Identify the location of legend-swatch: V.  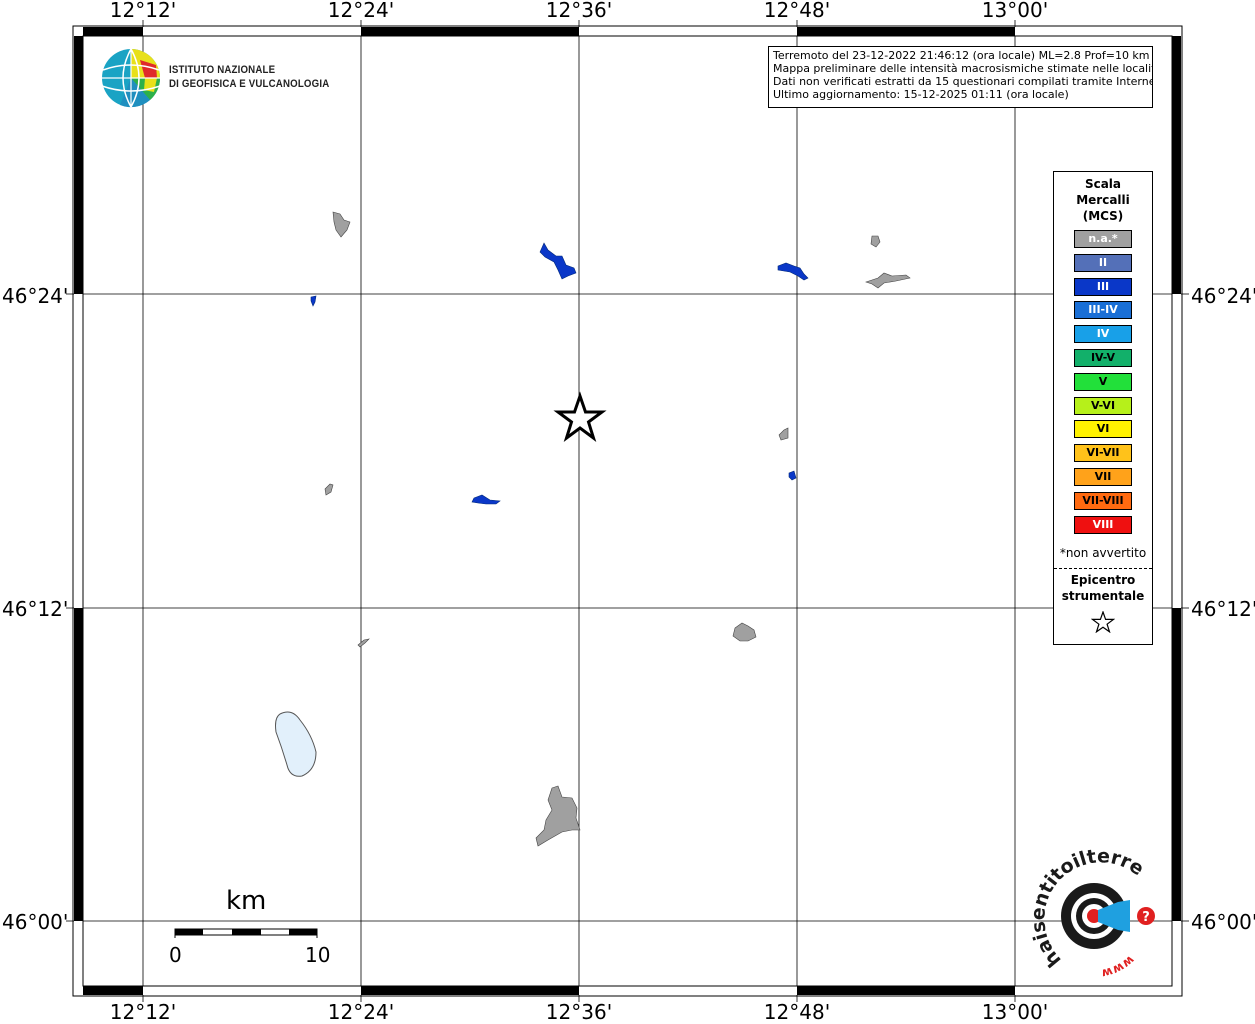
(1103, 381).